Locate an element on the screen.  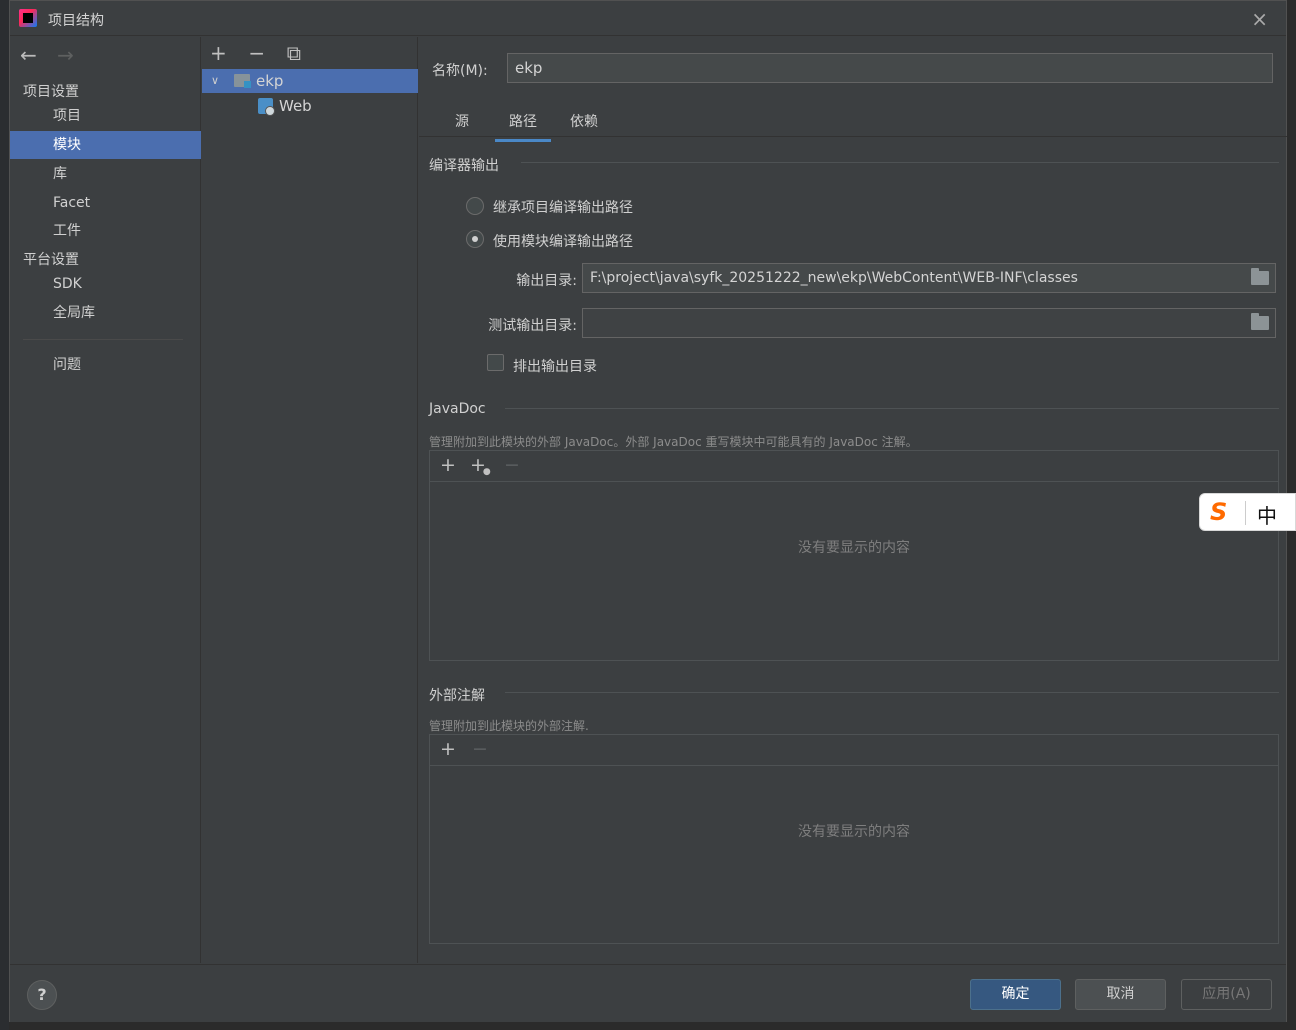
window-title: 项目结构 is located at coordinates (76, 21).